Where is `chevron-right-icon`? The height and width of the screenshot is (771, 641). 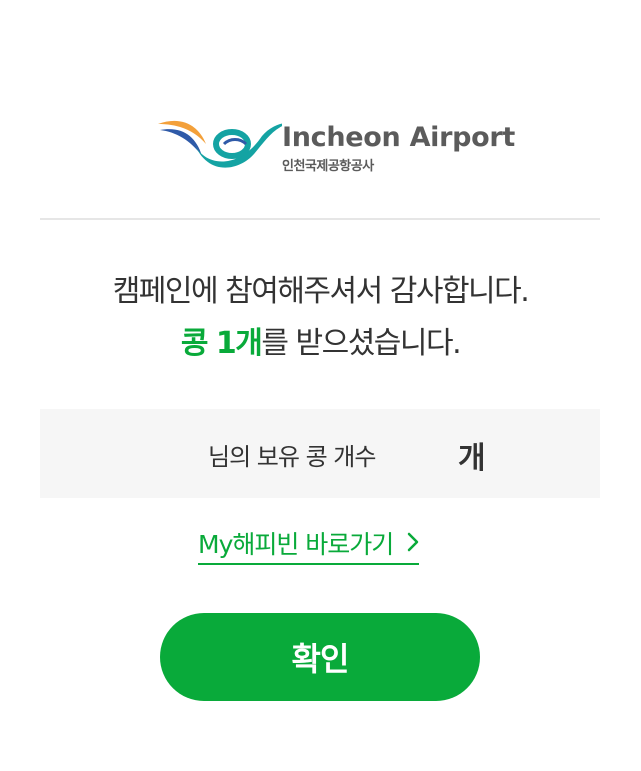 chevron-right-icon is located at coordinates (413, 543).